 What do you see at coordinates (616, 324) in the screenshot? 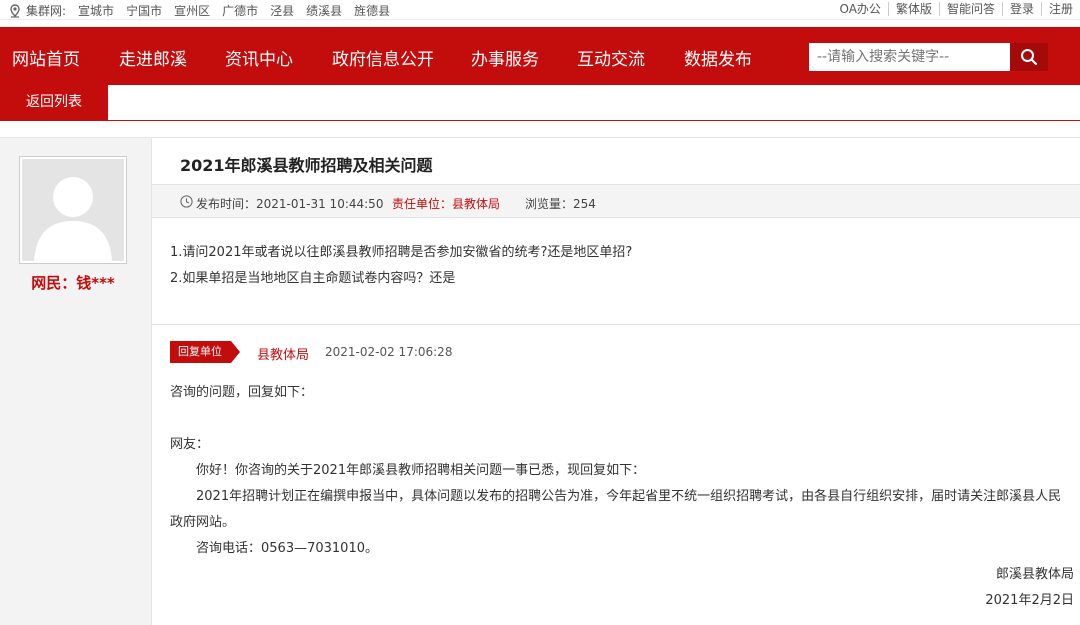
I see `divider` at bounding box center [616, 324].